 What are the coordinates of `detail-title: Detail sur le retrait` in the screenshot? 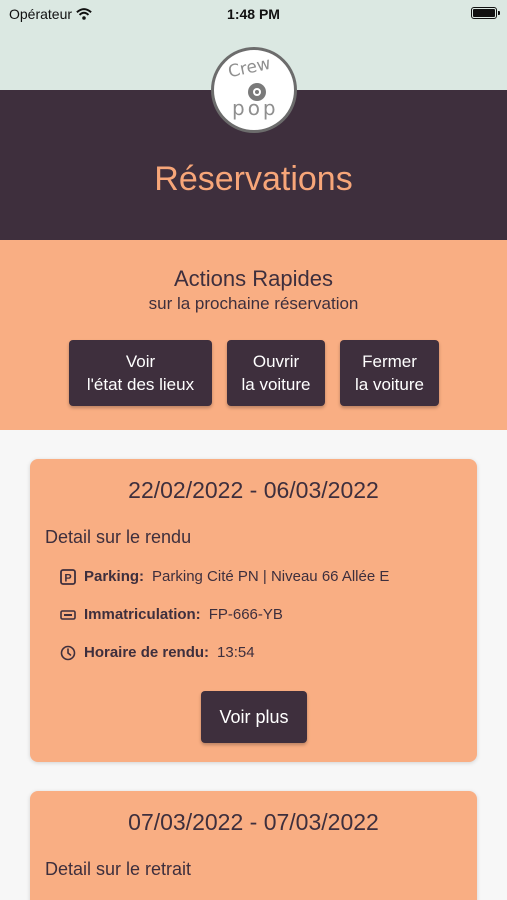 It's located at (118, 869).